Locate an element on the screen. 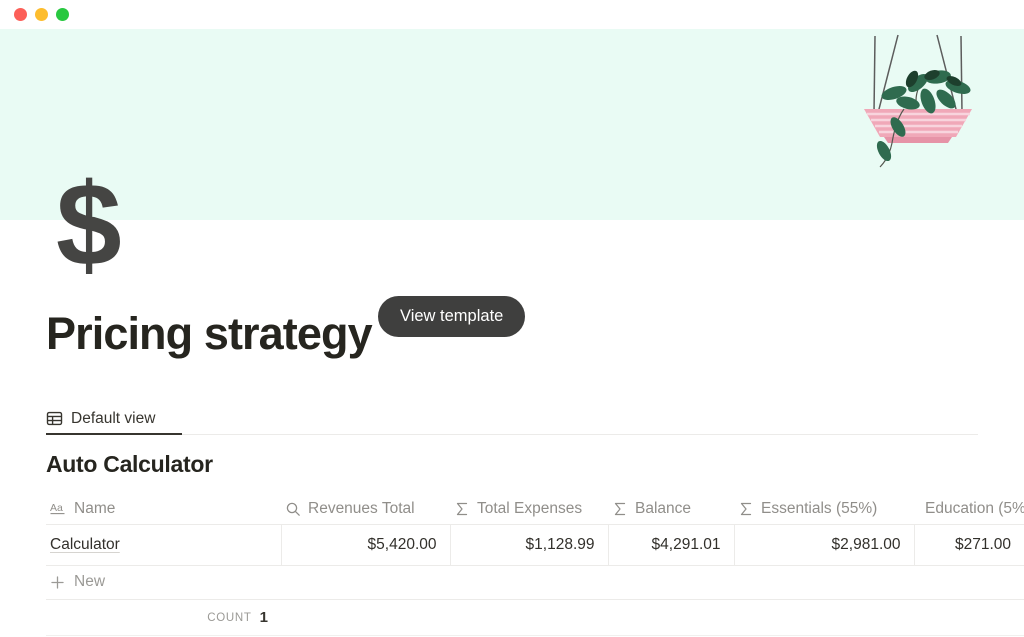  database-title: Auto Calculator is located at coordinates (129, 464).